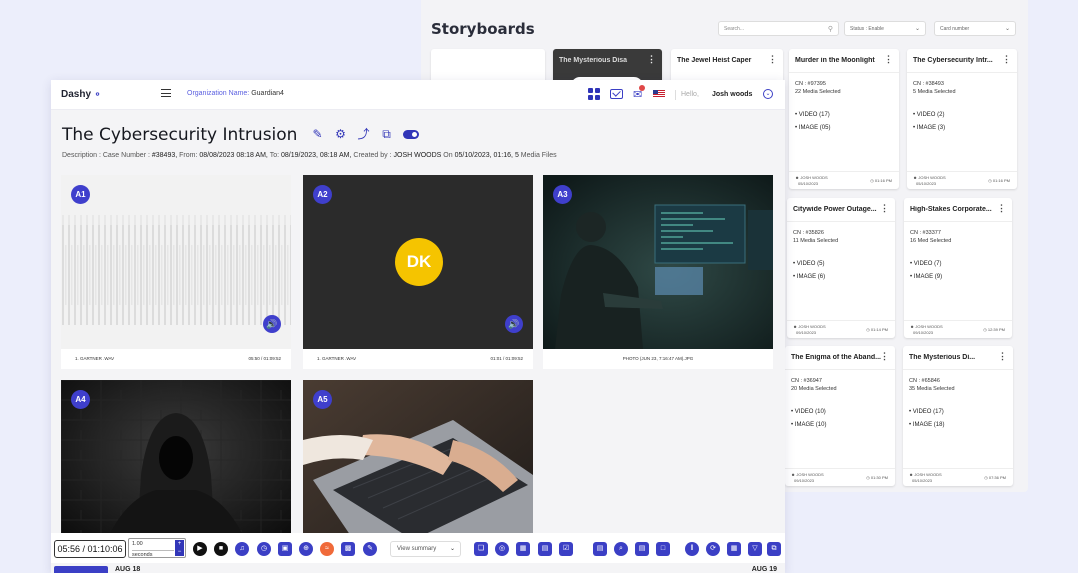 The width and height of the screenshot is (1078, 573). Describe the element at coordinates (881, 180) in the screenshot. I see `card-time: ◷ 01:16 PM` at that location.